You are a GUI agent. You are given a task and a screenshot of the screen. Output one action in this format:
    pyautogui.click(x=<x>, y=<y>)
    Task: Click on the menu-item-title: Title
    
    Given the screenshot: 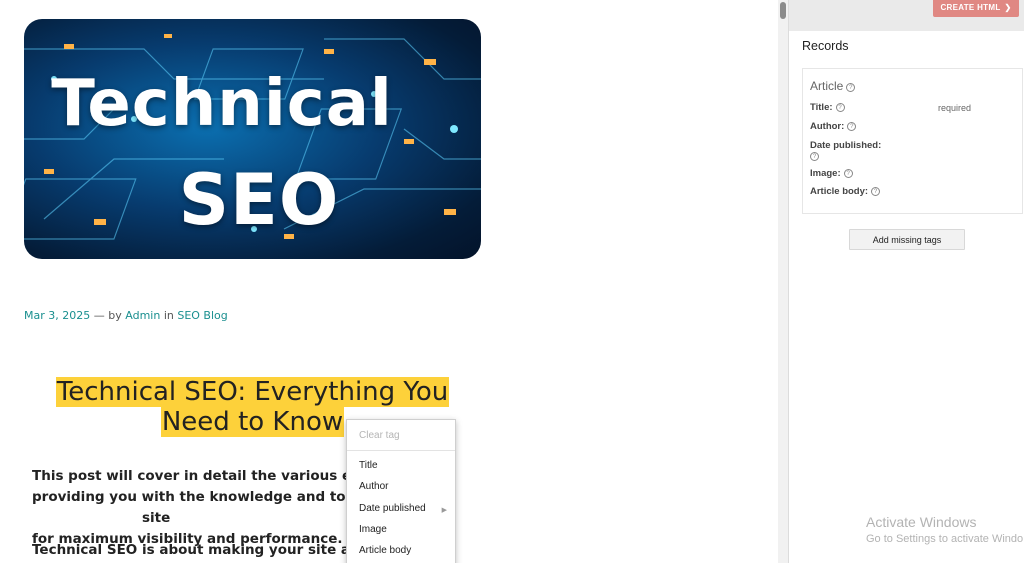 What is the action you would take?
    pyautogui.click(x=368, y=465)
    